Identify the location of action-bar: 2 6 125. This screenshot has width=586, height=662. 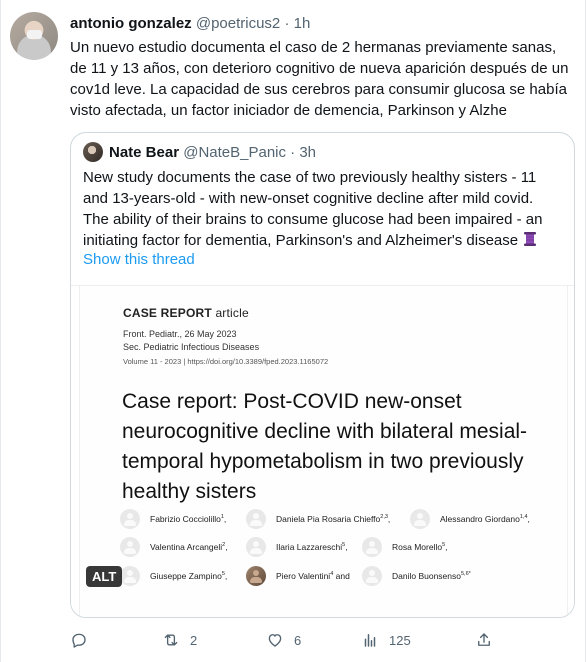
(285, 640).